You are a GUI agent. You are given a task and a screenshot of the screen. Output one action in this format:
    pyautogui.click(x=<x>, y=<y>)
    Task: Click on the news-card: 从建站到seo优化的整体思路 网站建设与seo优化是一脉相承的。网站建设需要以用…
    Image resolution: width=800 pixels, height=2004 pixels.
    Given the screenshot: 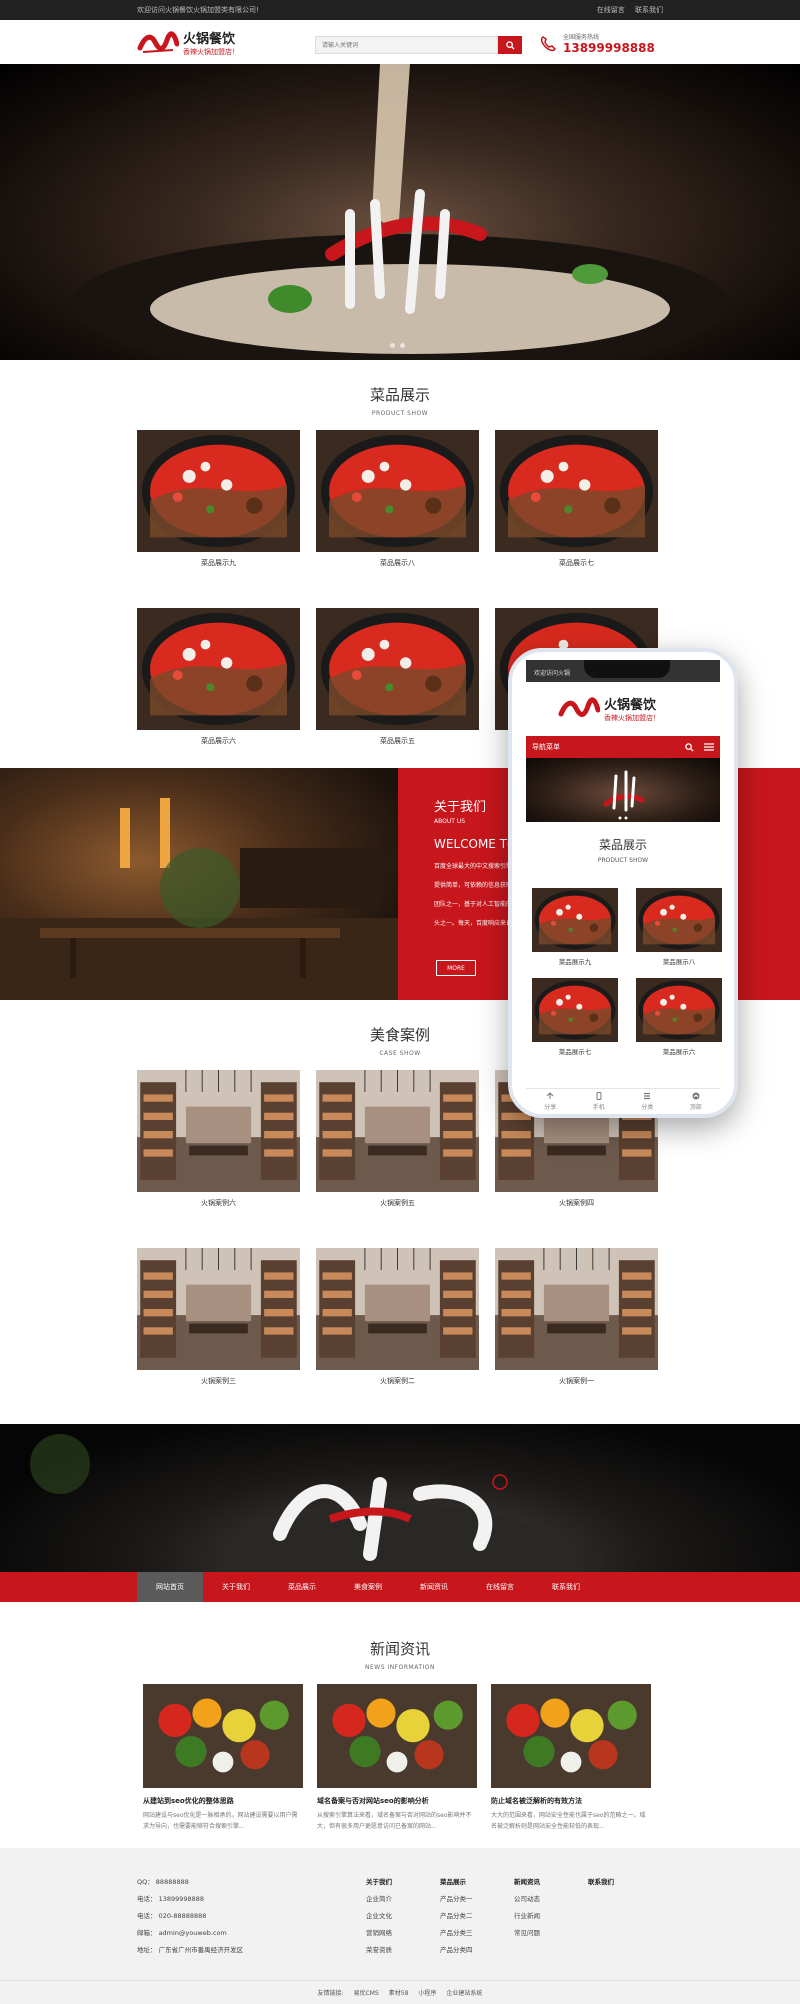 What is the action you would take?
    pyautogui.click(x=223, y=1758)
    